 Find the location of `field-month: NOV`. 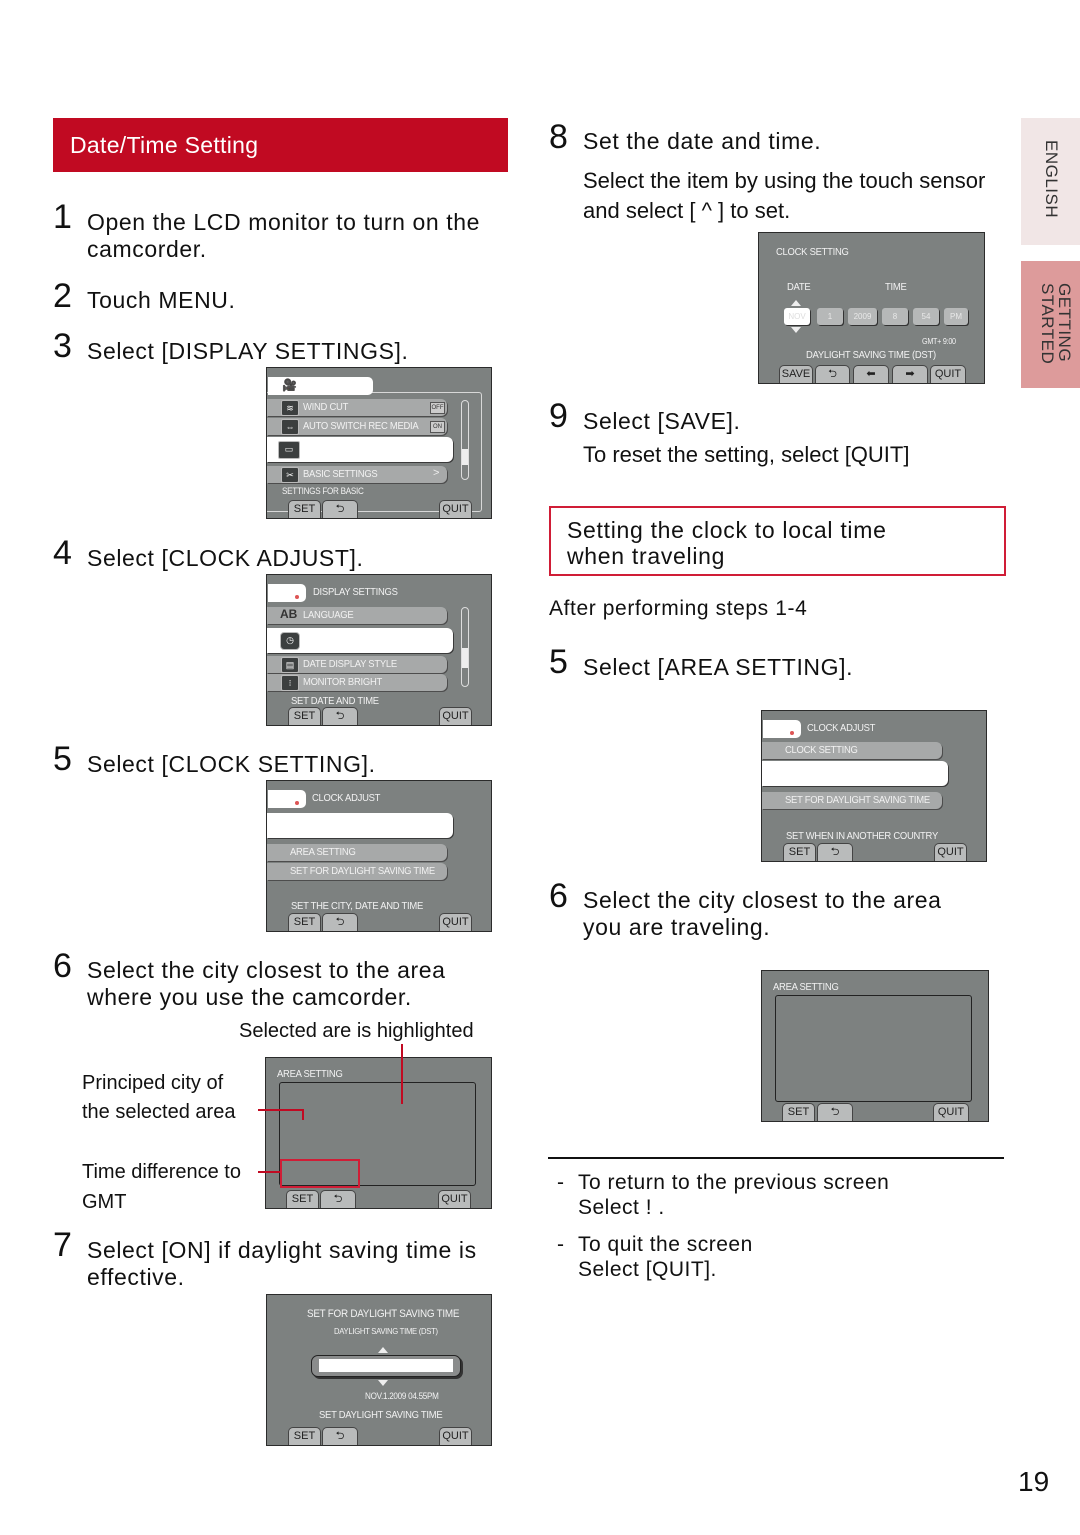

field-month: NOV is located at coordinates (797, 316).